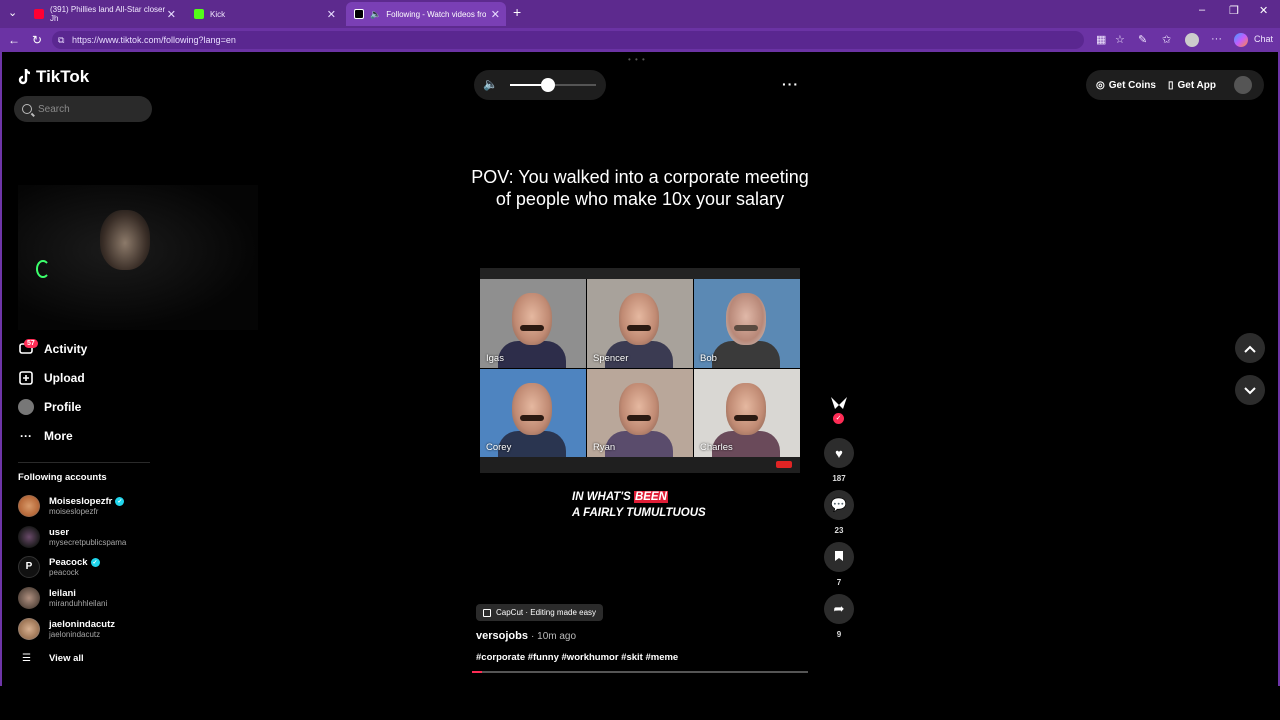 This screenshot has width=1280, height=720. I want to click on restore-icon: ❐, so click(1234, 10).